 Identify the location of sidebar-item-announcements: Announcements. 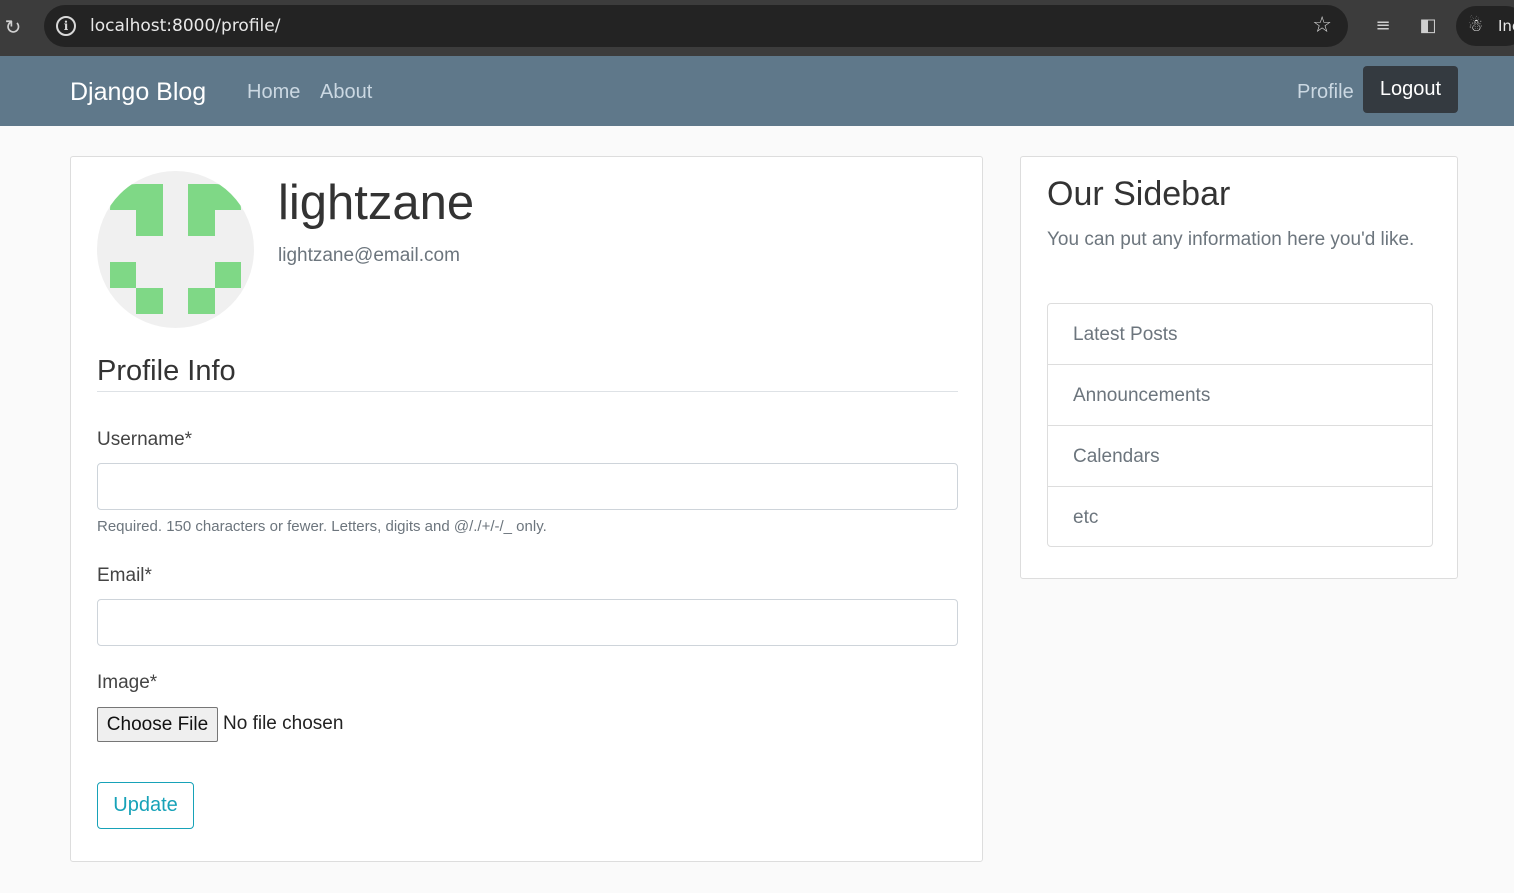
(1240, 395).